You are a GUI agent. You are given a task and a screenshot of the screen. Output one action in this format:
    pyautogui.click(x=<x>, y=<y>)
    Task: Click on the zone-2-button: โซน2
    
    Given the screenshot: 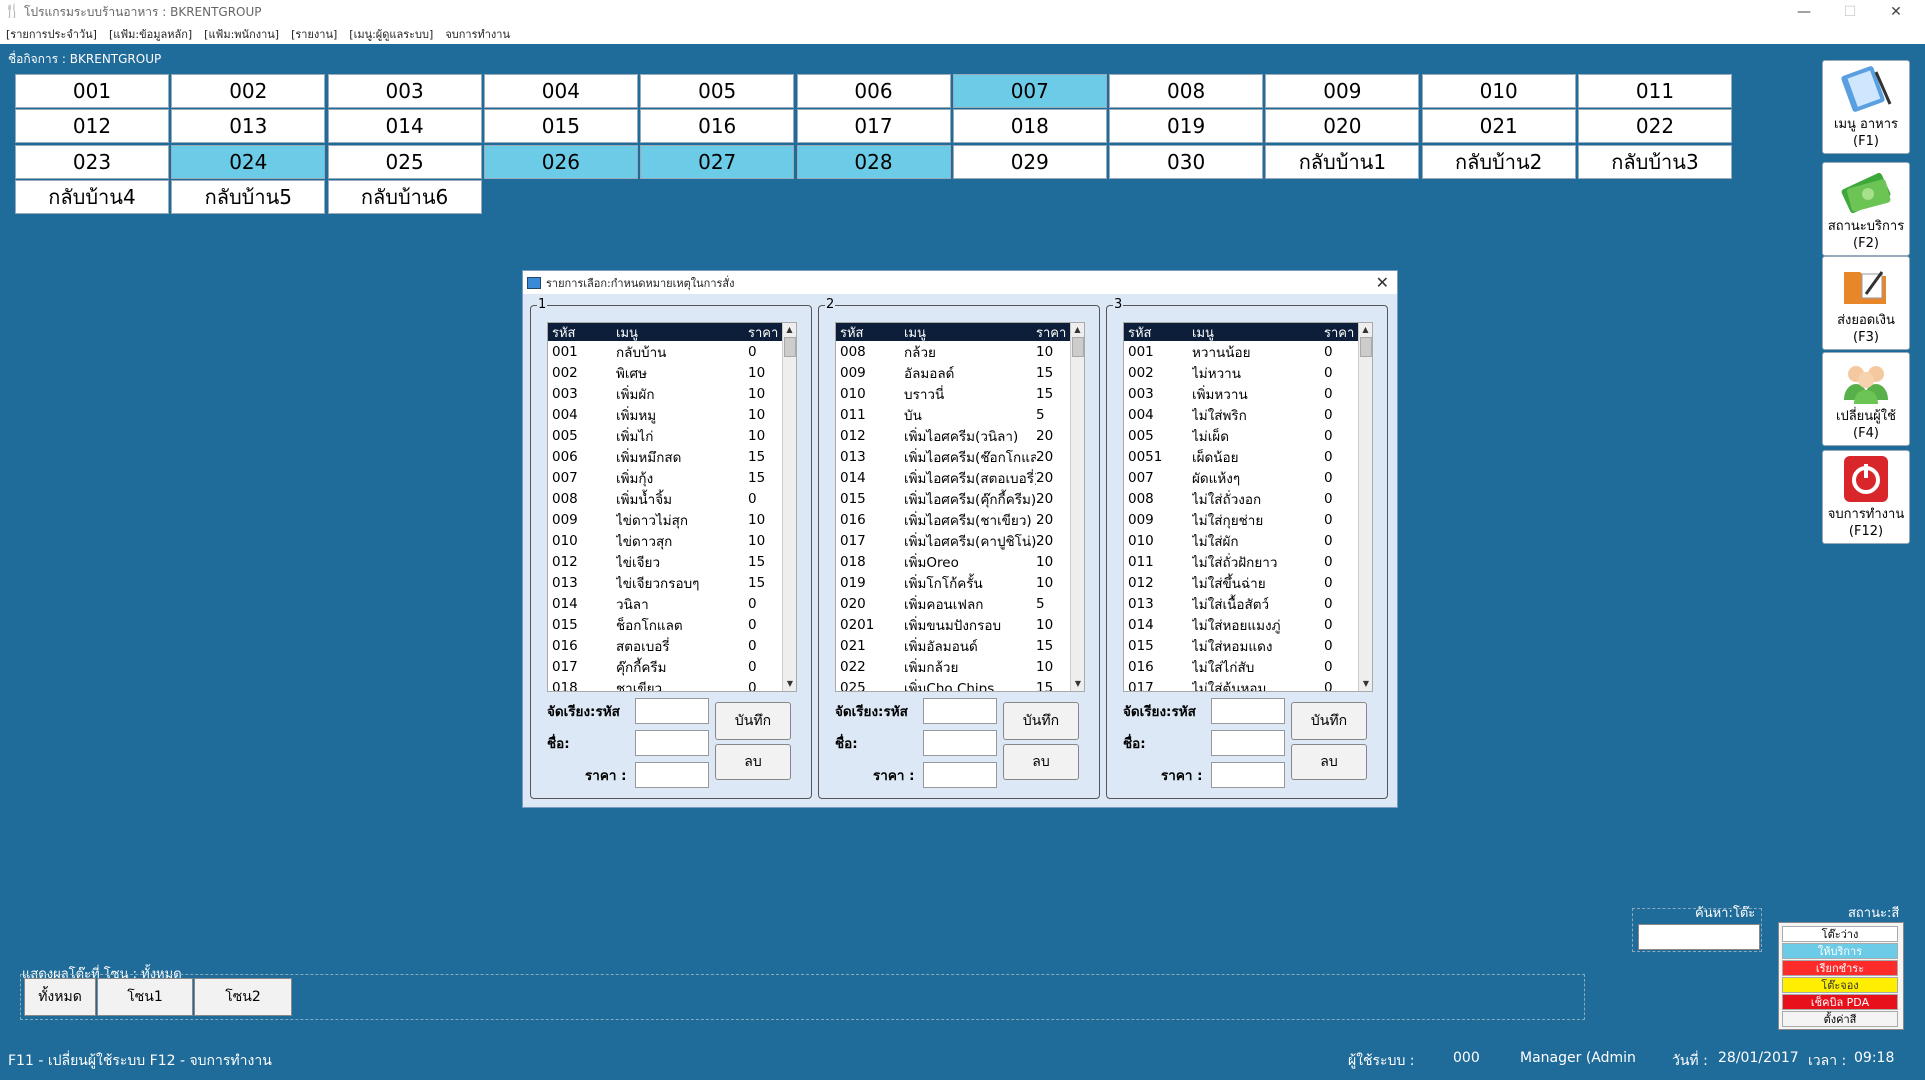 What is the action you would take?
    pyautogui.click(x=243, y=997)
    